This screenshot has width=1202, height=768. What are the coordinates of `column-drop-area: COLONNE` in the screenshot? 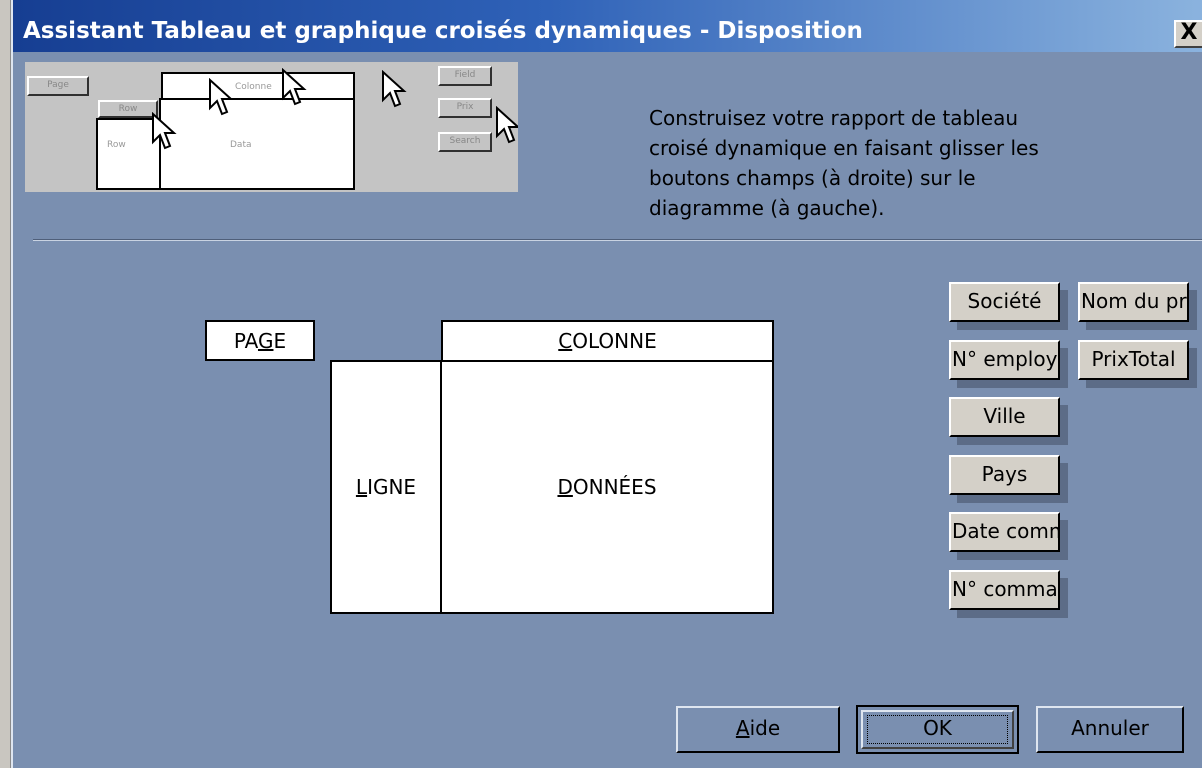 It's located at (607, 341).